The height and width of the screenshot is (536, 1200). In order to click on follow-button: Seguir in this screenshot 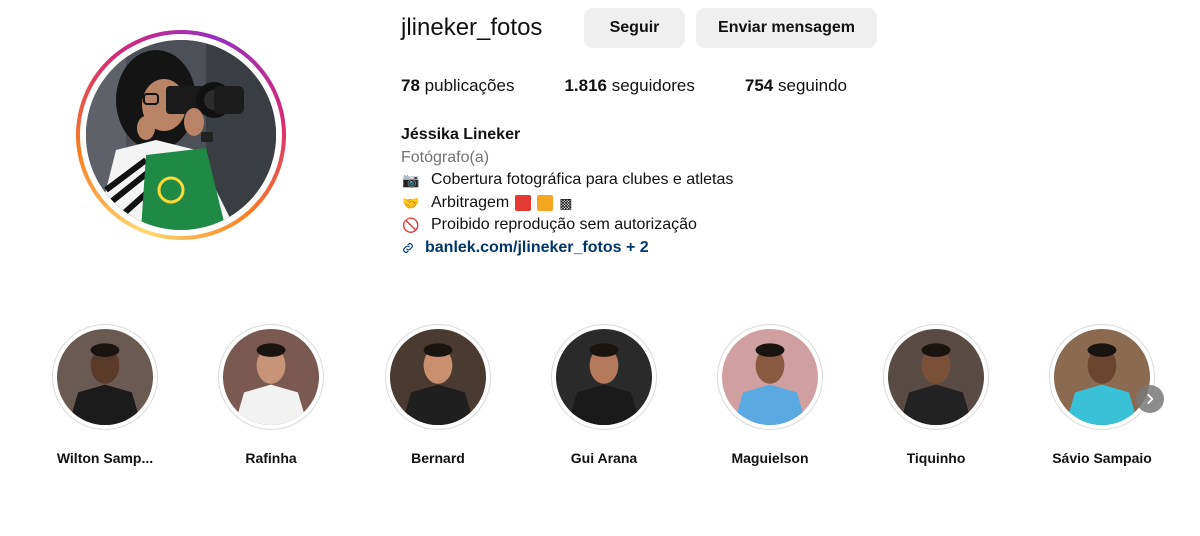, I will do `click(634, 28)`.